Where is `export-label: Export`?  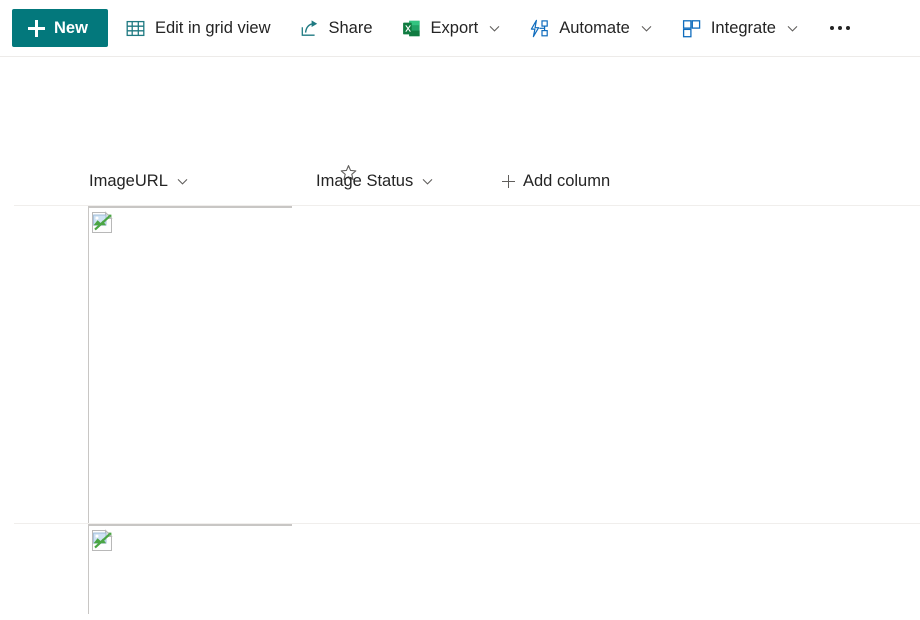
export-label: Export is located at coordinates (454, 27).